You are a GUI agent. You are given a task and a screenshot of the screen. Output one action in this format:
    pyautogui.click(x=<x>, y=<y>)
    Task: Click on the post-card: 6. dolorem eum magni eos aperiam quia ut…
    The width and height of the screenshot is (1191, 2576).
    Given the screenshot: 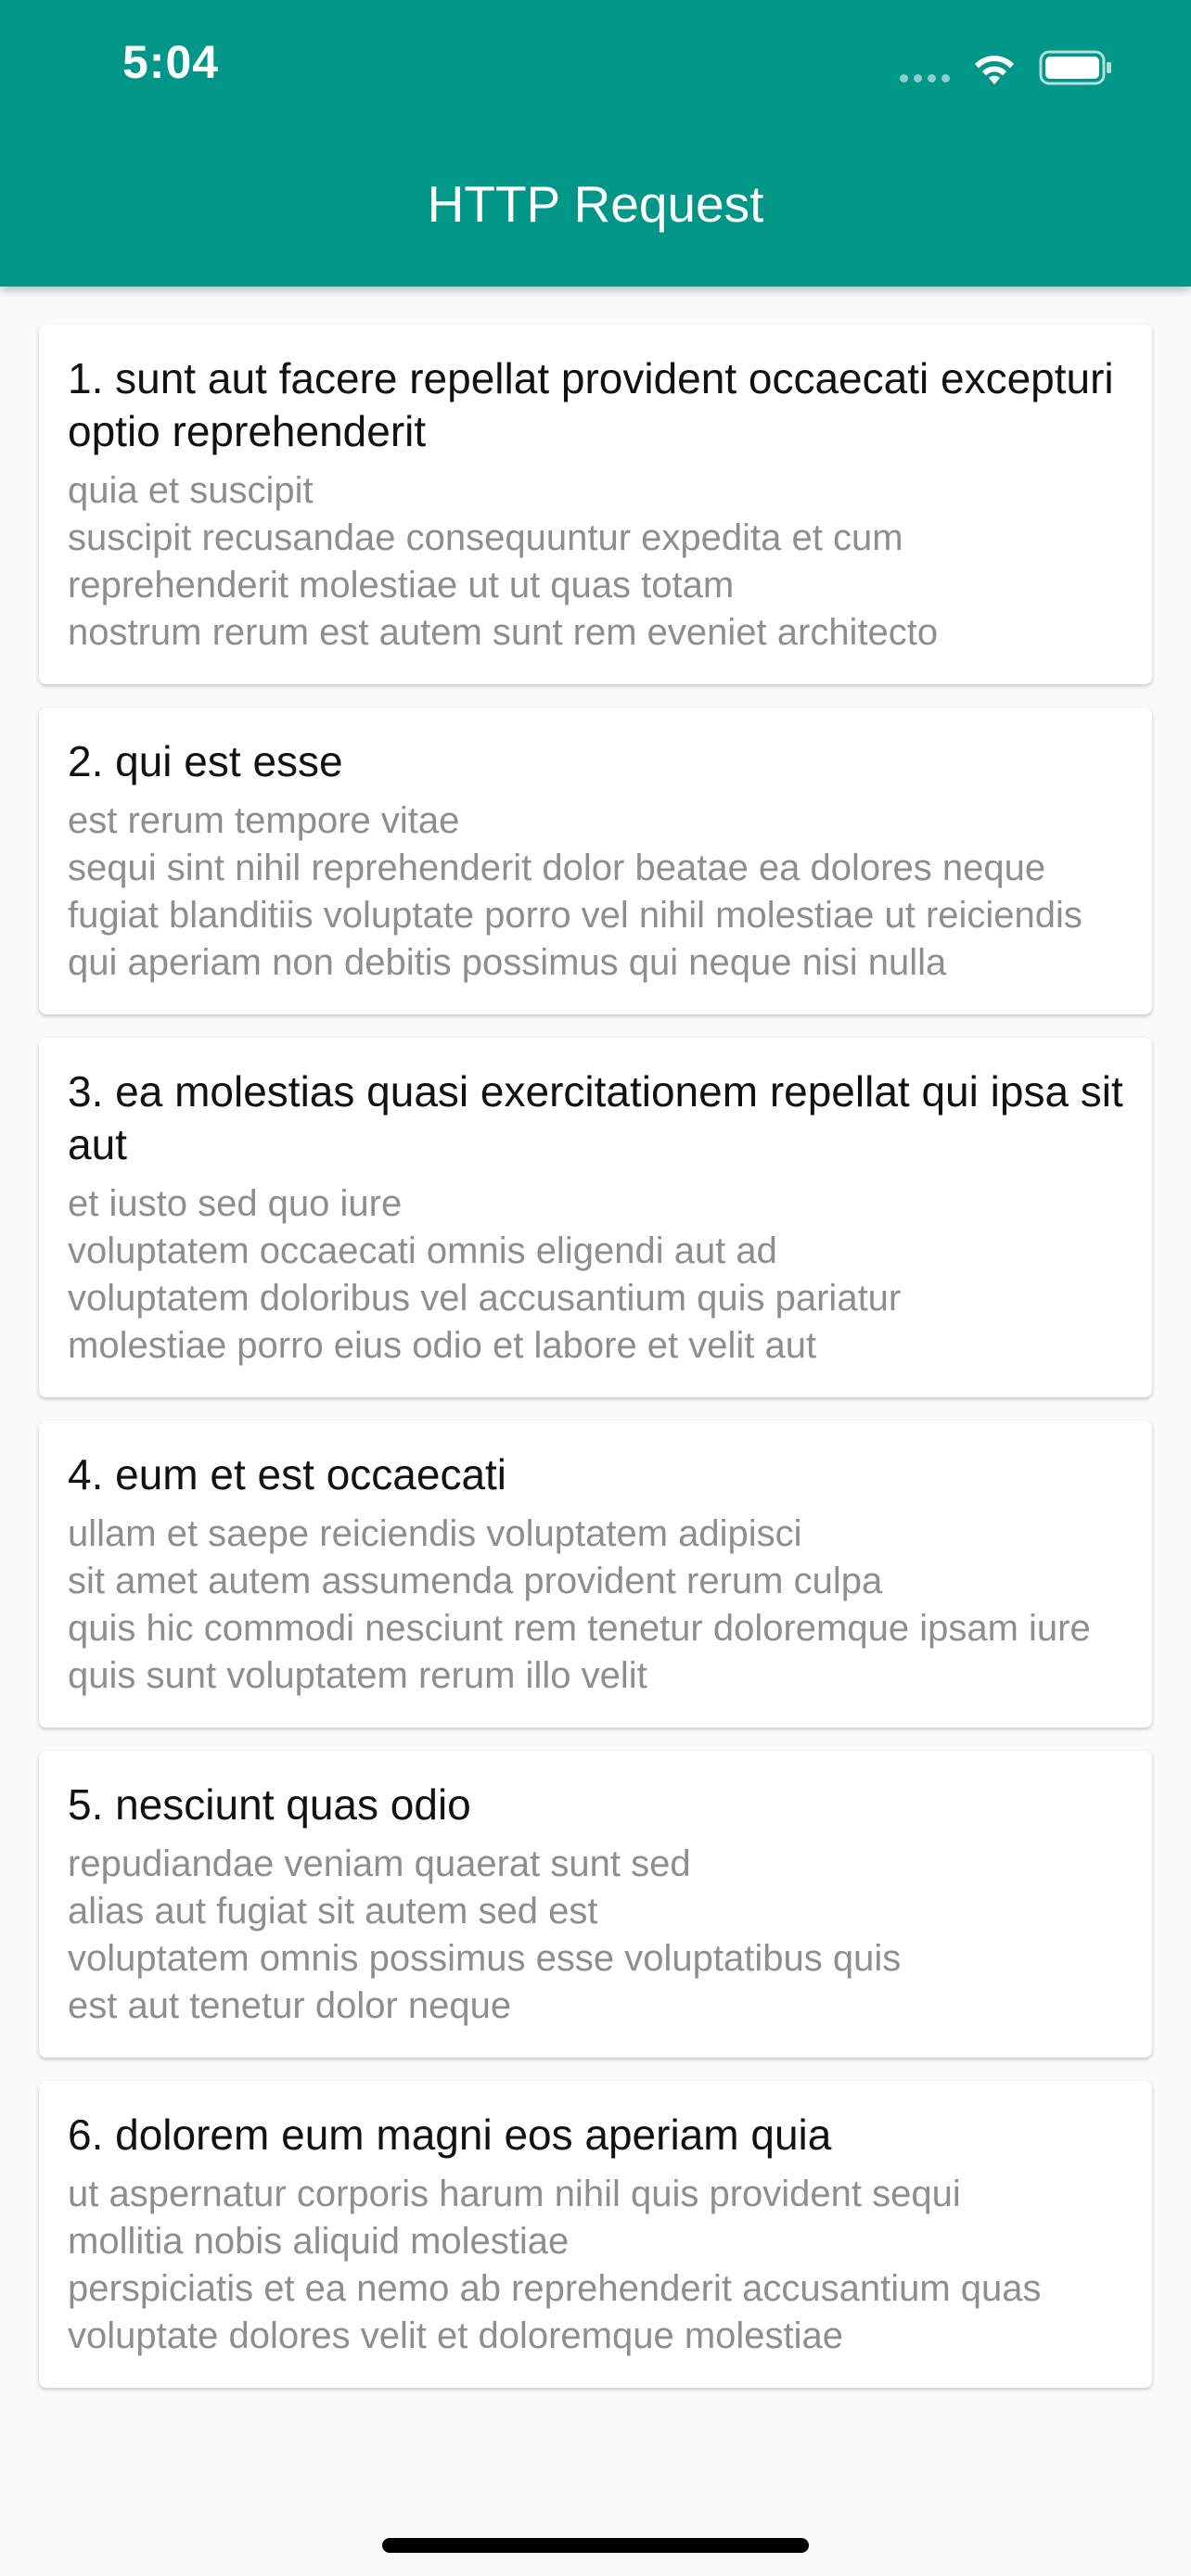 What is the action you would take?
    pyautogui.click(x=595, y=2234)
    